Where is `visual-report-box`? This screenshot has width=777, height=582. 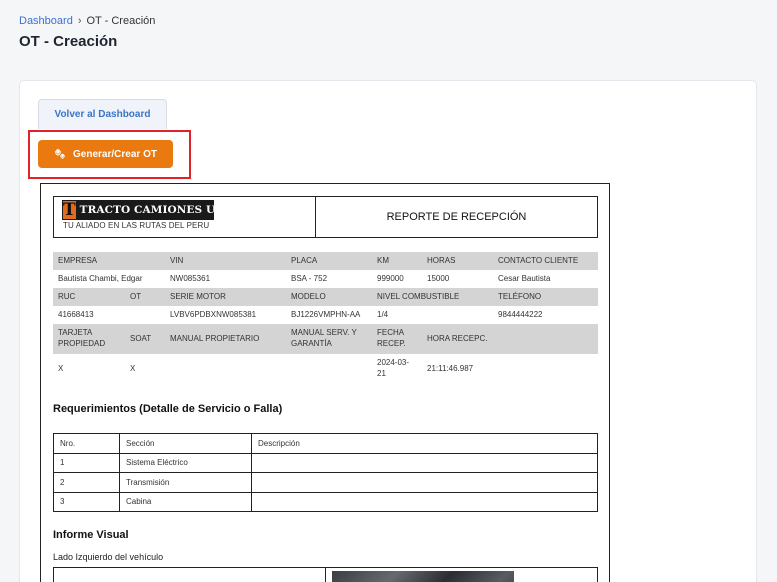 visual-report-box is located at coordinates (325, 574).